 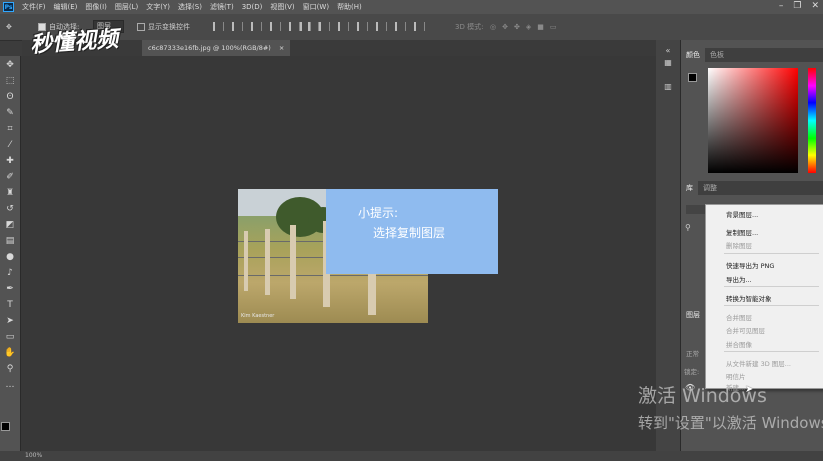 I want to click on type-icon: T, so click(x=10, y=305).